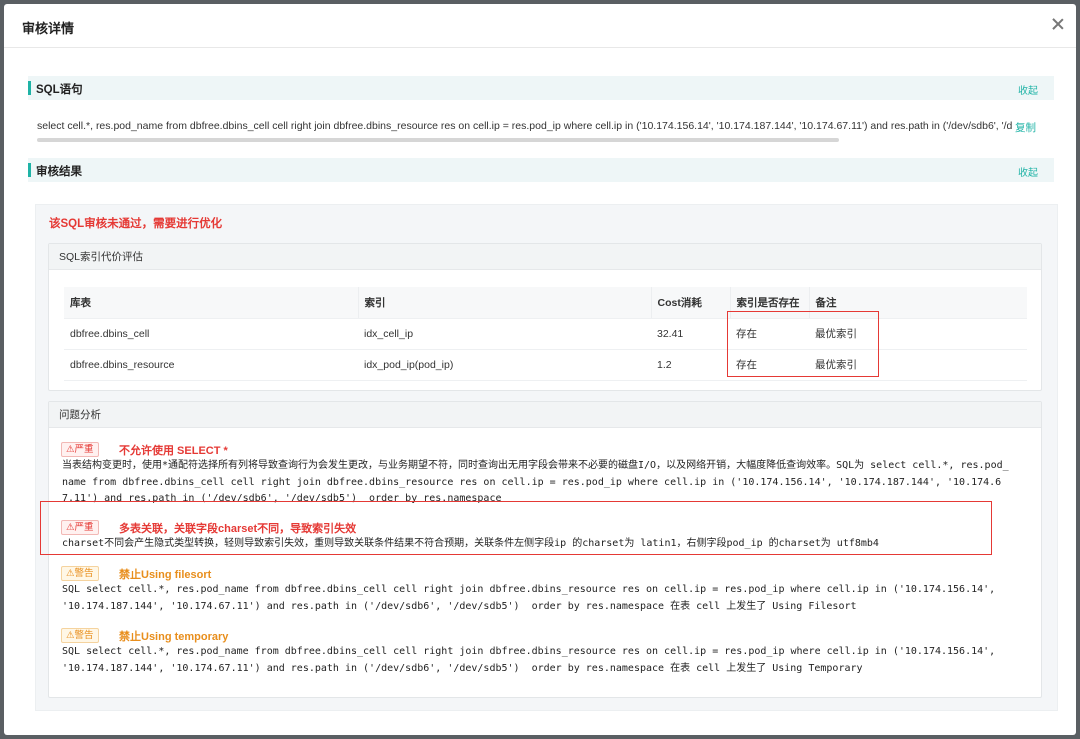 This screenshot has width=1080, height=739. Describe the element at coordinates (690, 334) in the screenshot. I see `table-cell: 32.41` at that location.